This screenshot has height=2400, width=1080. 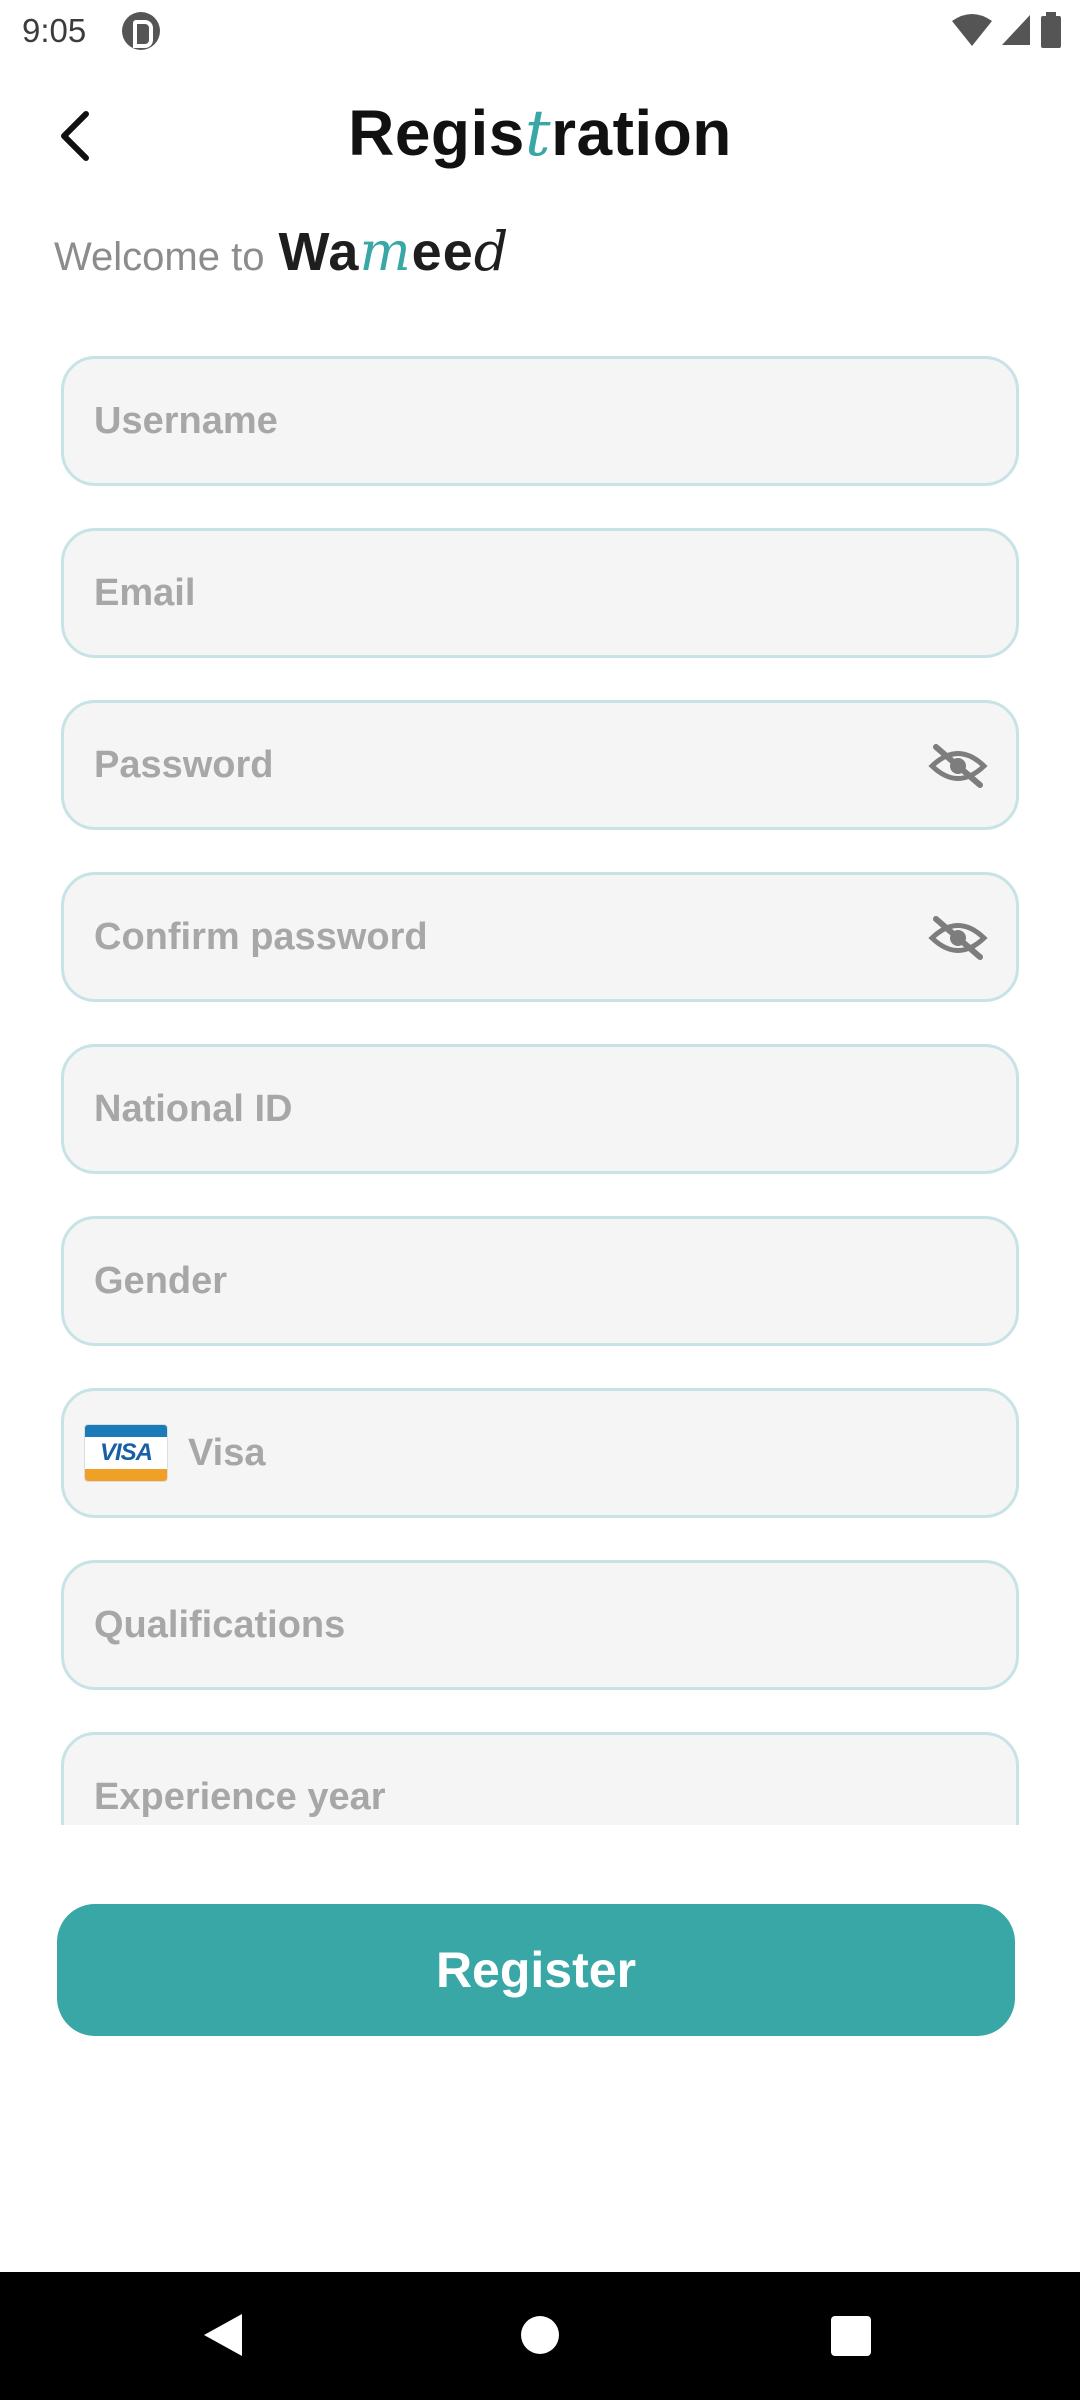 I want to click on brand-logo: Wameed, so click(x=393, y=251).